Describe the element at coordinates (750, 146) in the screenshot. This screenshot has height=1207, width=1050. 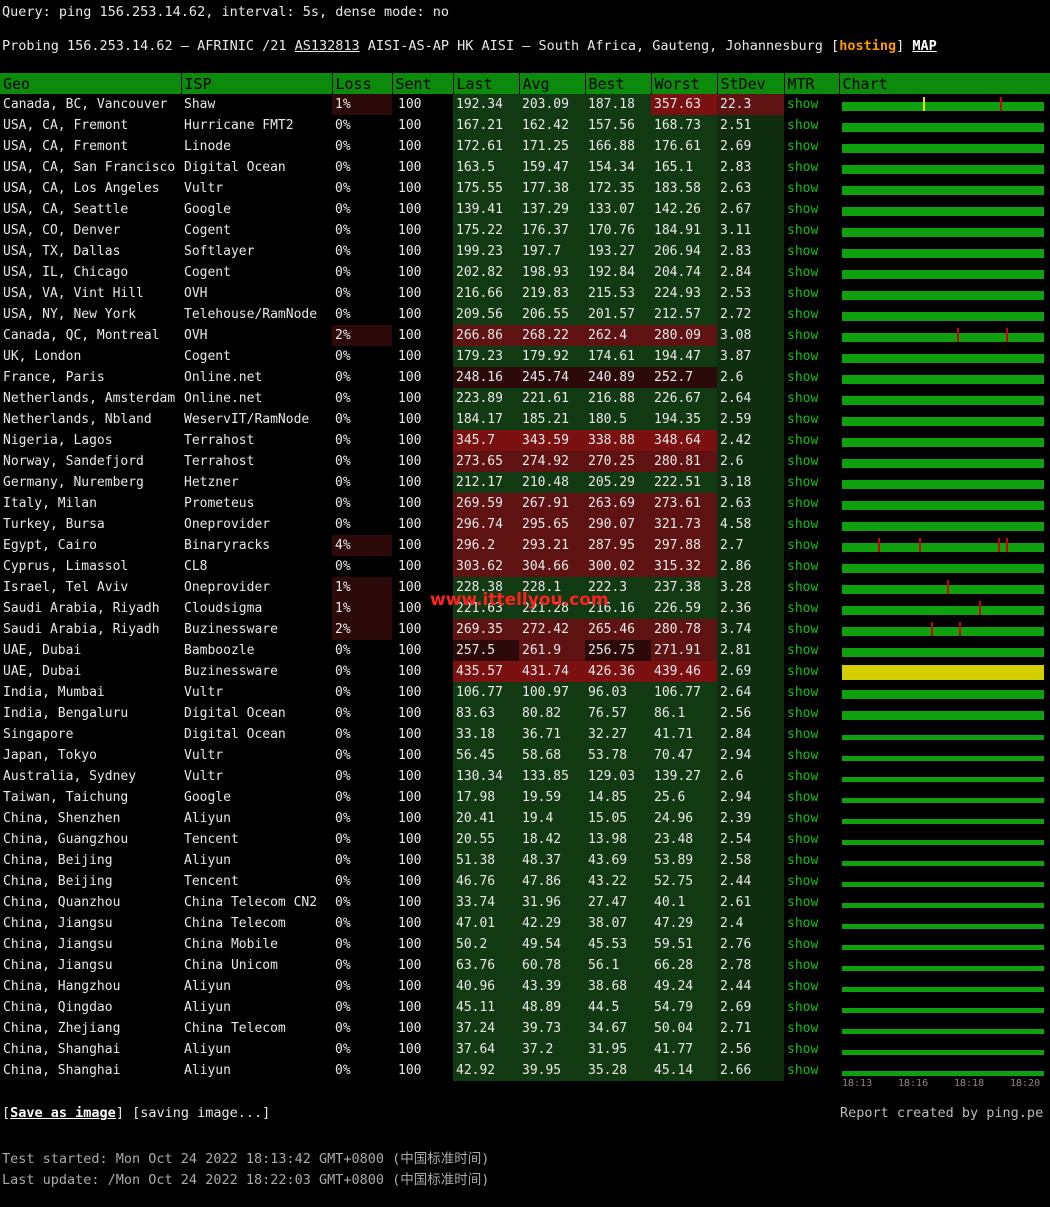
I see `cell-stdev: 2.69` at that location.